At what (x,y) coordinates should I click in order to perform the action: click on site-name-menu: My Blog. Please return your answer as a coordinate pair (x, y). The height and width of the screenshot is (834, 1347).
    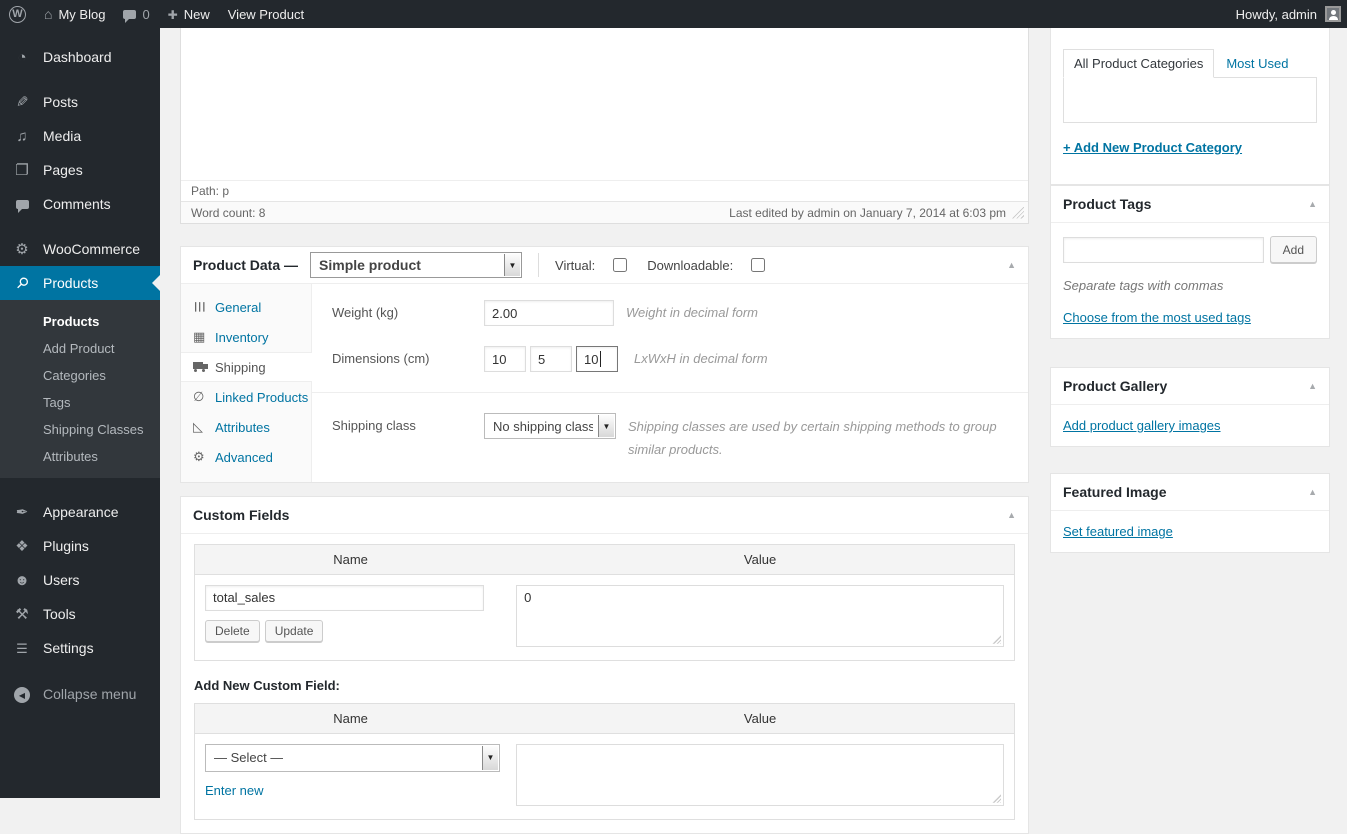
    Looking at the image, I should click on (74, 14).